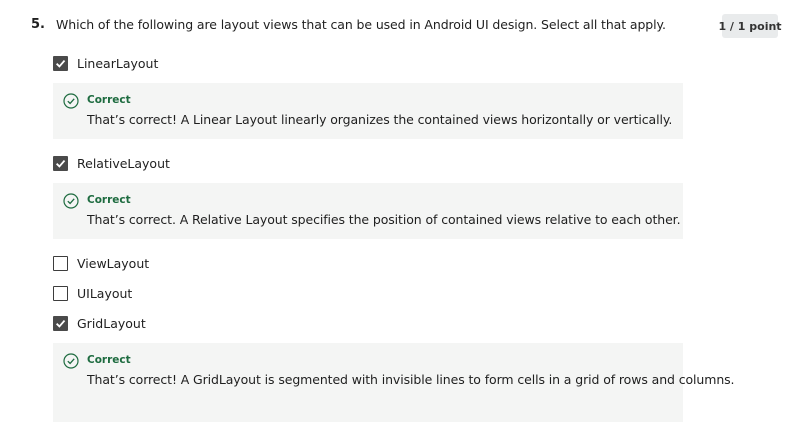 The width and height of the screenshot is (807, 422). Describe the element at coordinates (113, 263) in the screenshot. I see `option-label: ViewLayout` at that location.